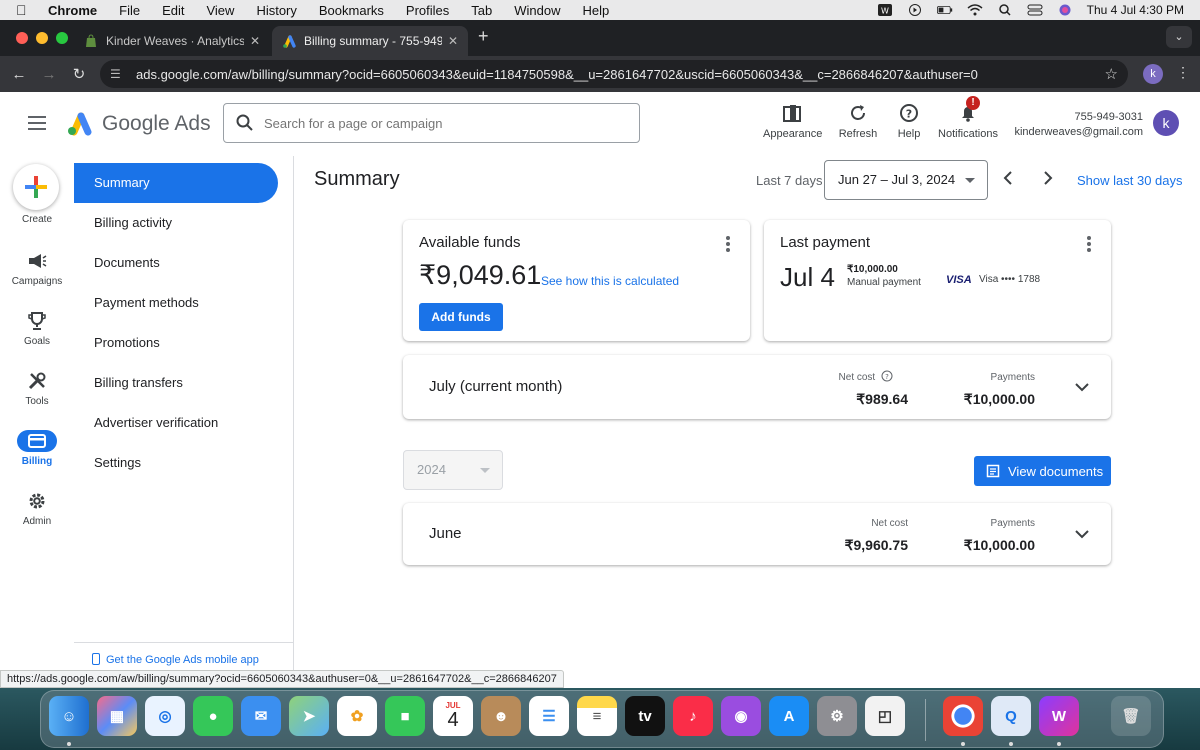 This screenshot has width=1200, height=750. I want to click on menu-history: History, so click(276, 10).